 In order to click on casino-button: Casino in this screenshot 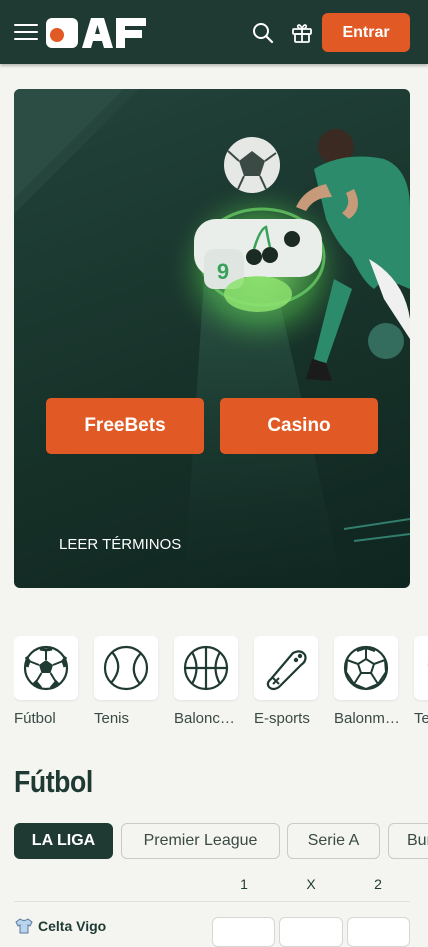, I will do `click(299, 426)`.